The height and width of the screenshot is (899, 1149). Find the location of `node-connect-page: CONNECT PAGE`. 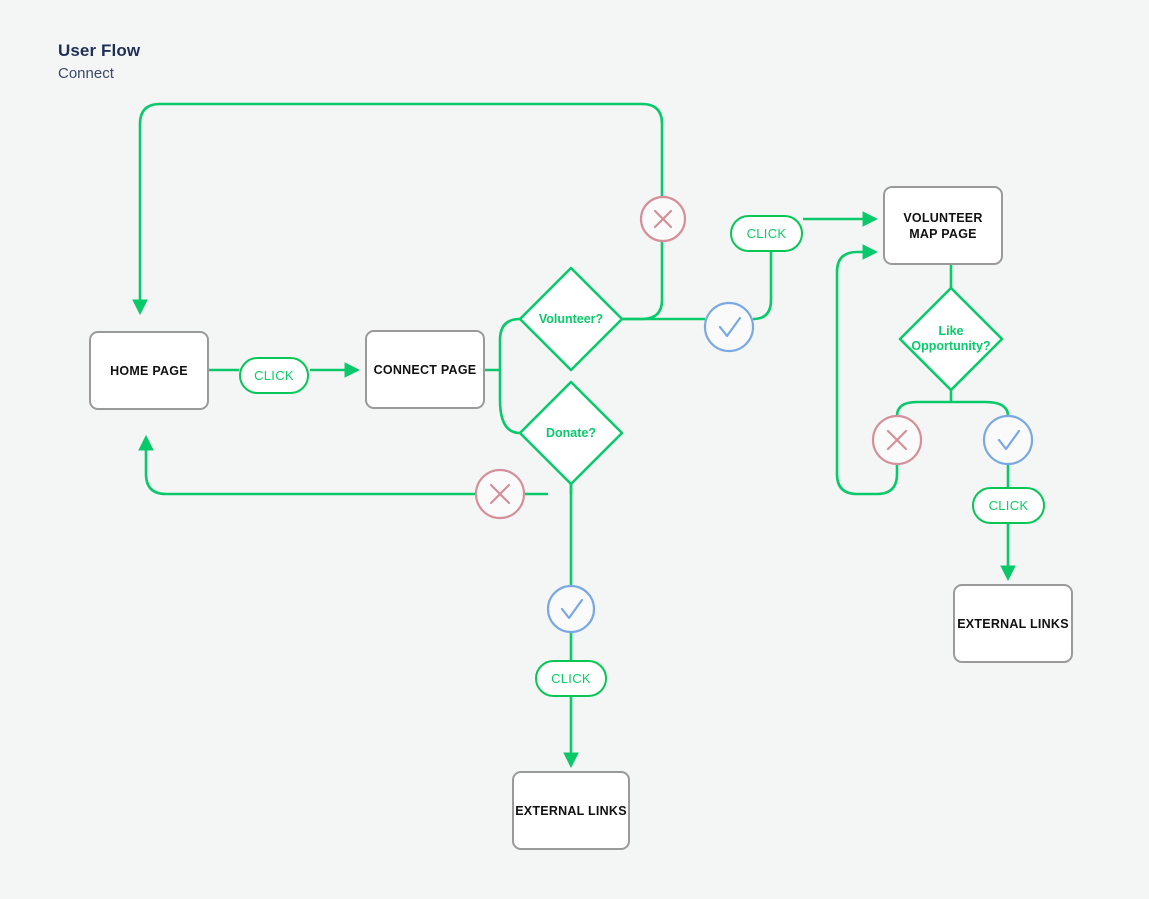

node-connect-page: CONNECT PAGE is located at coordinates (425, 369).